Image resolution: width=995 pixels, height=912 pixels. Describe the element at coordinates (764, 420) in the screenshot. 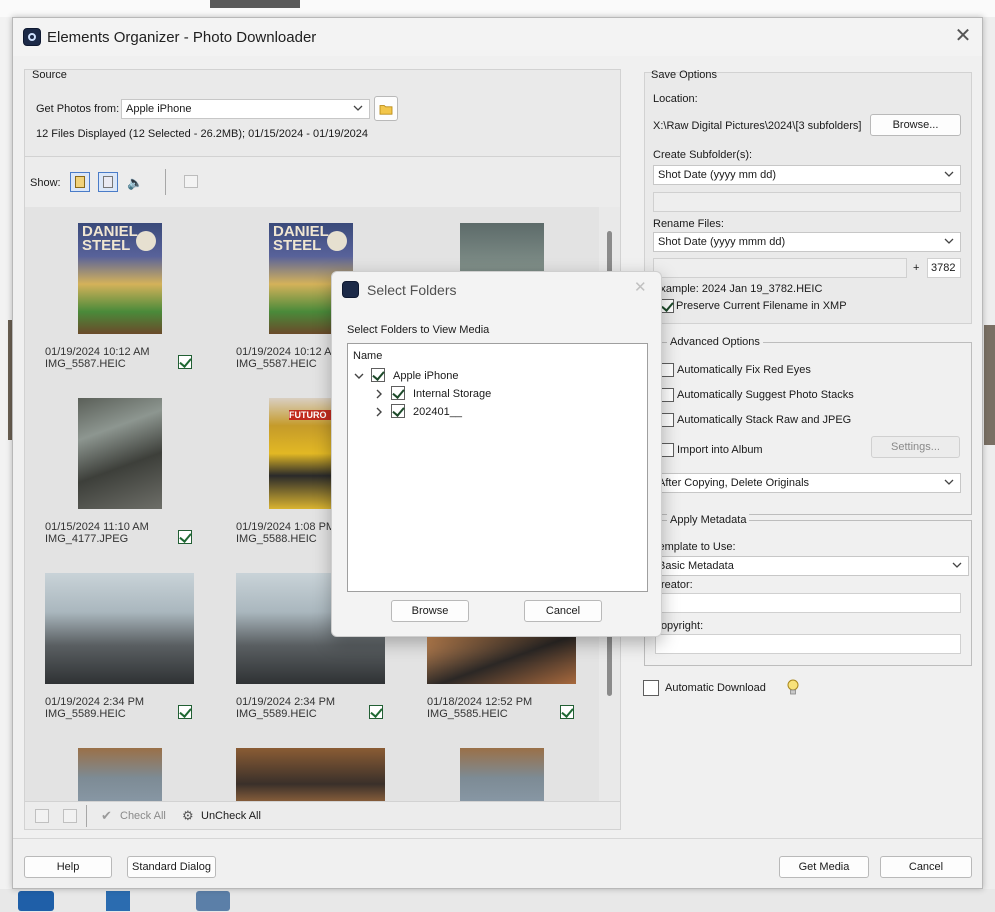

I see `stack-raw-jpeg-label: Automatically Stack Raw and JPEG` at that location.